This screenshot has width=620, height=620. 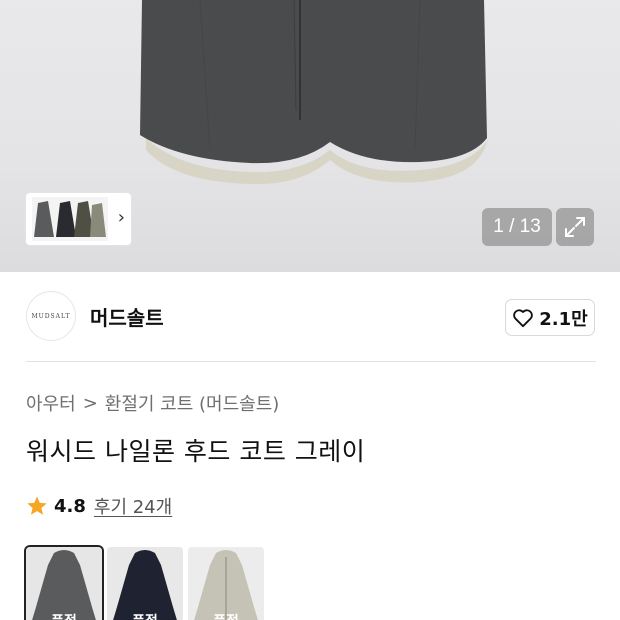 What do you see at coordinates (133, 506) in the screenshot?
I see `reviews-link: 후기 24개` at bounding box center [133, 506].